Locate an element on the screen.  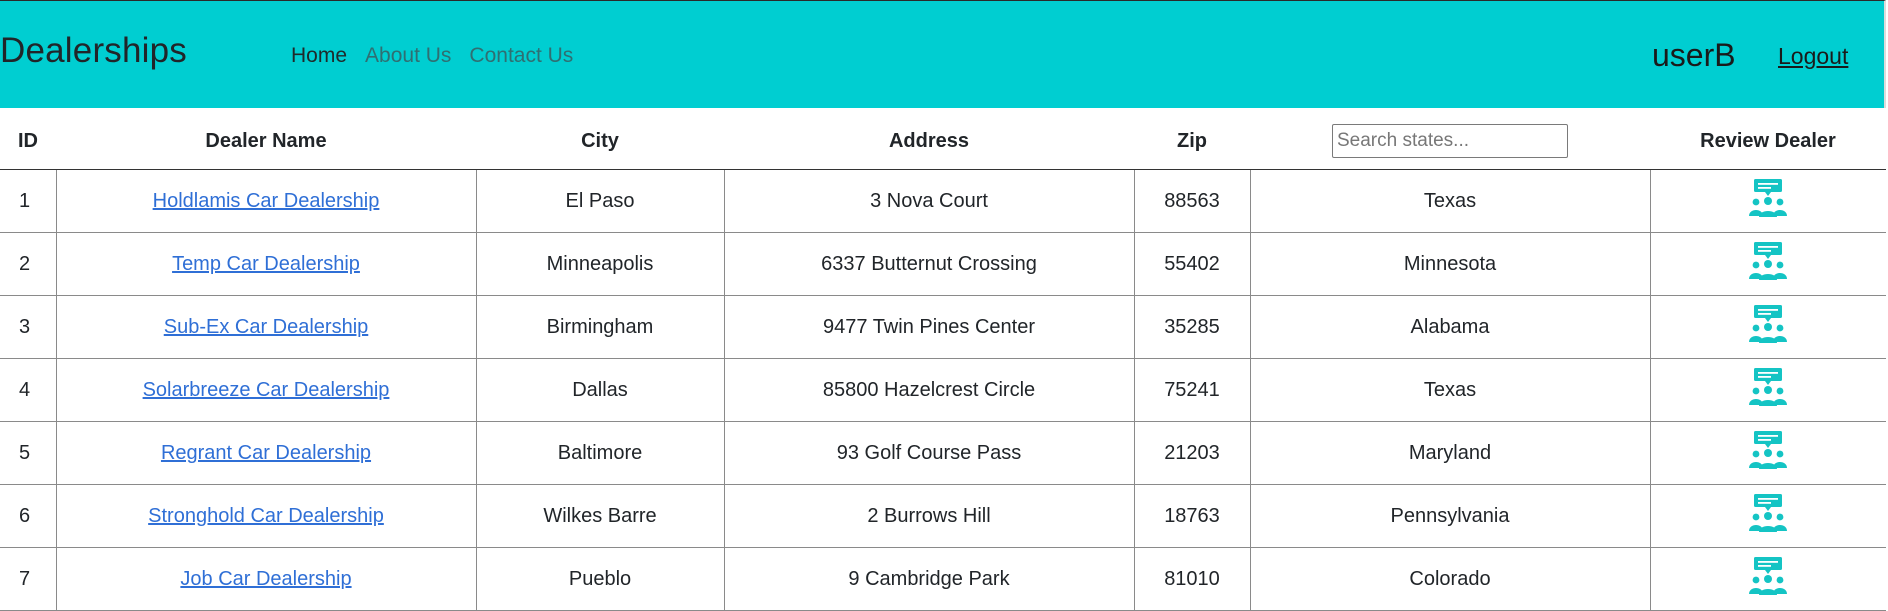
cell-city: Minneapolis is located at coordinates (600, 264).